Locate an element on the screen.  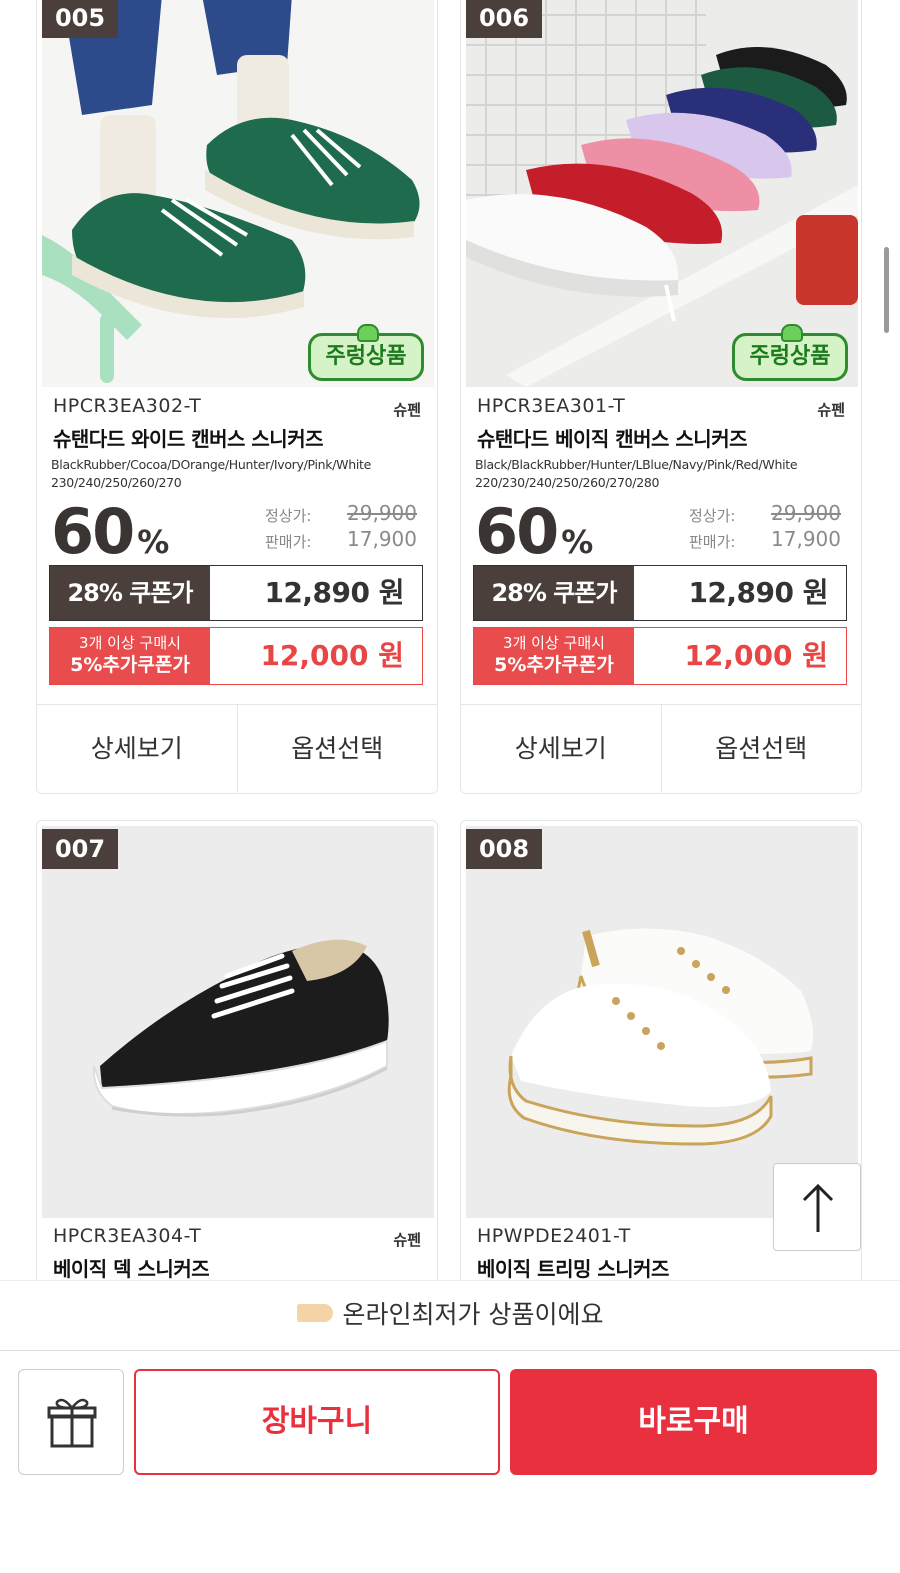
black-deck-sneaker-image is located at coordinates (238, 1022).